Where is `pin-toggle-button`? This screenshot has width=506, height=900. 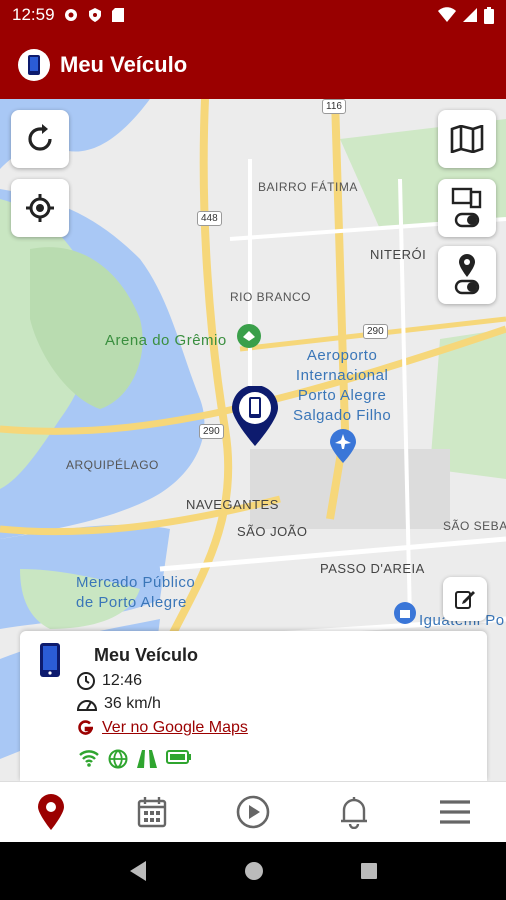 pin-toggle-button is located at coordinates (467, 275).